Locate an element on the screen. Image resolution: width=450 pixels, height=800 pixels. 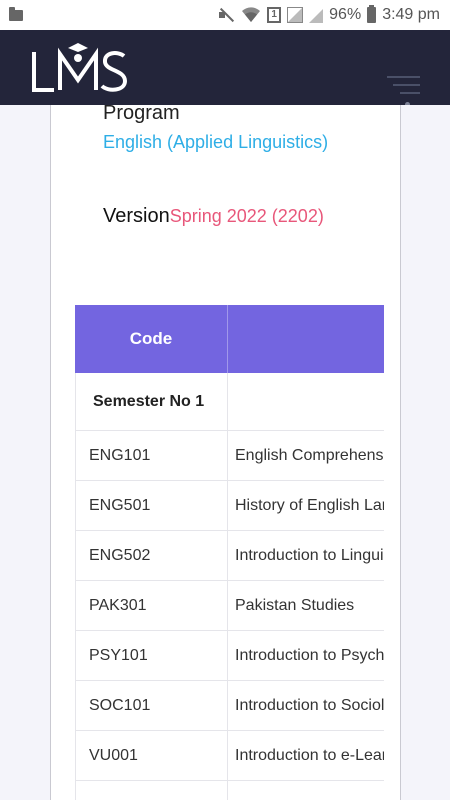
table-row: ENG501 History of English Language is located at coordinates (229, 506).